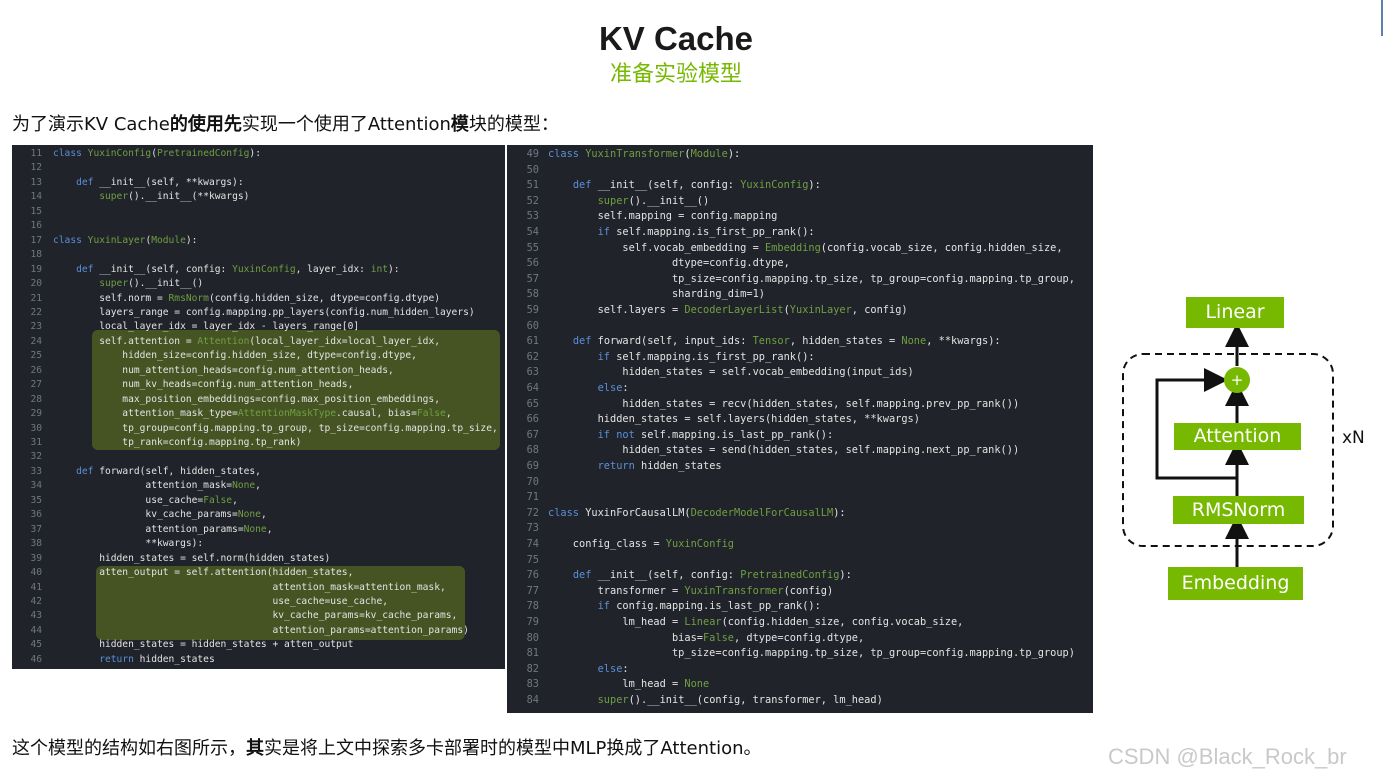 The height and width of the screenshot is (781, 1385). What do you see at coordinates (659, 466) in the screenshot?
I see `code-text: return hidden_states` at bounding box center [659, 466].